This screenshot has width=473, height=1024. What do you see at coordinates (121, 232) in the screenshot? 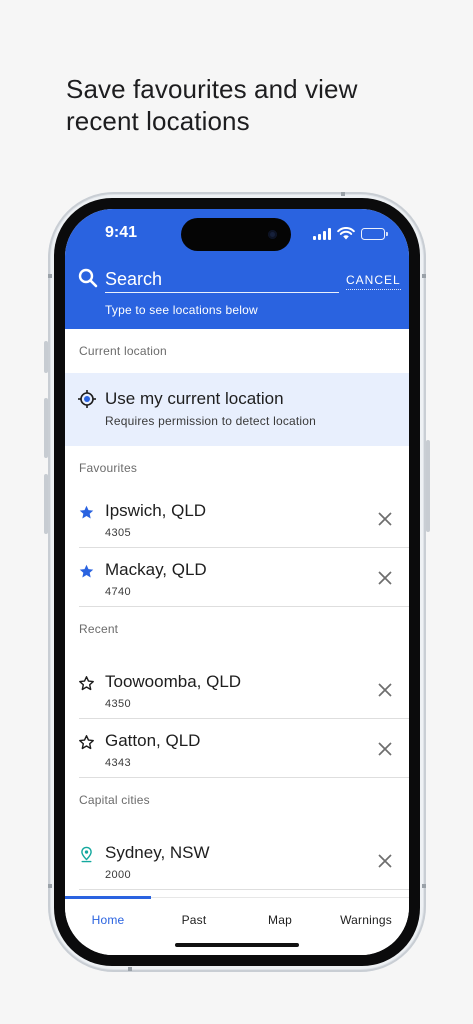
I see `status-time: 9:41` at bounding box center [121, 232].